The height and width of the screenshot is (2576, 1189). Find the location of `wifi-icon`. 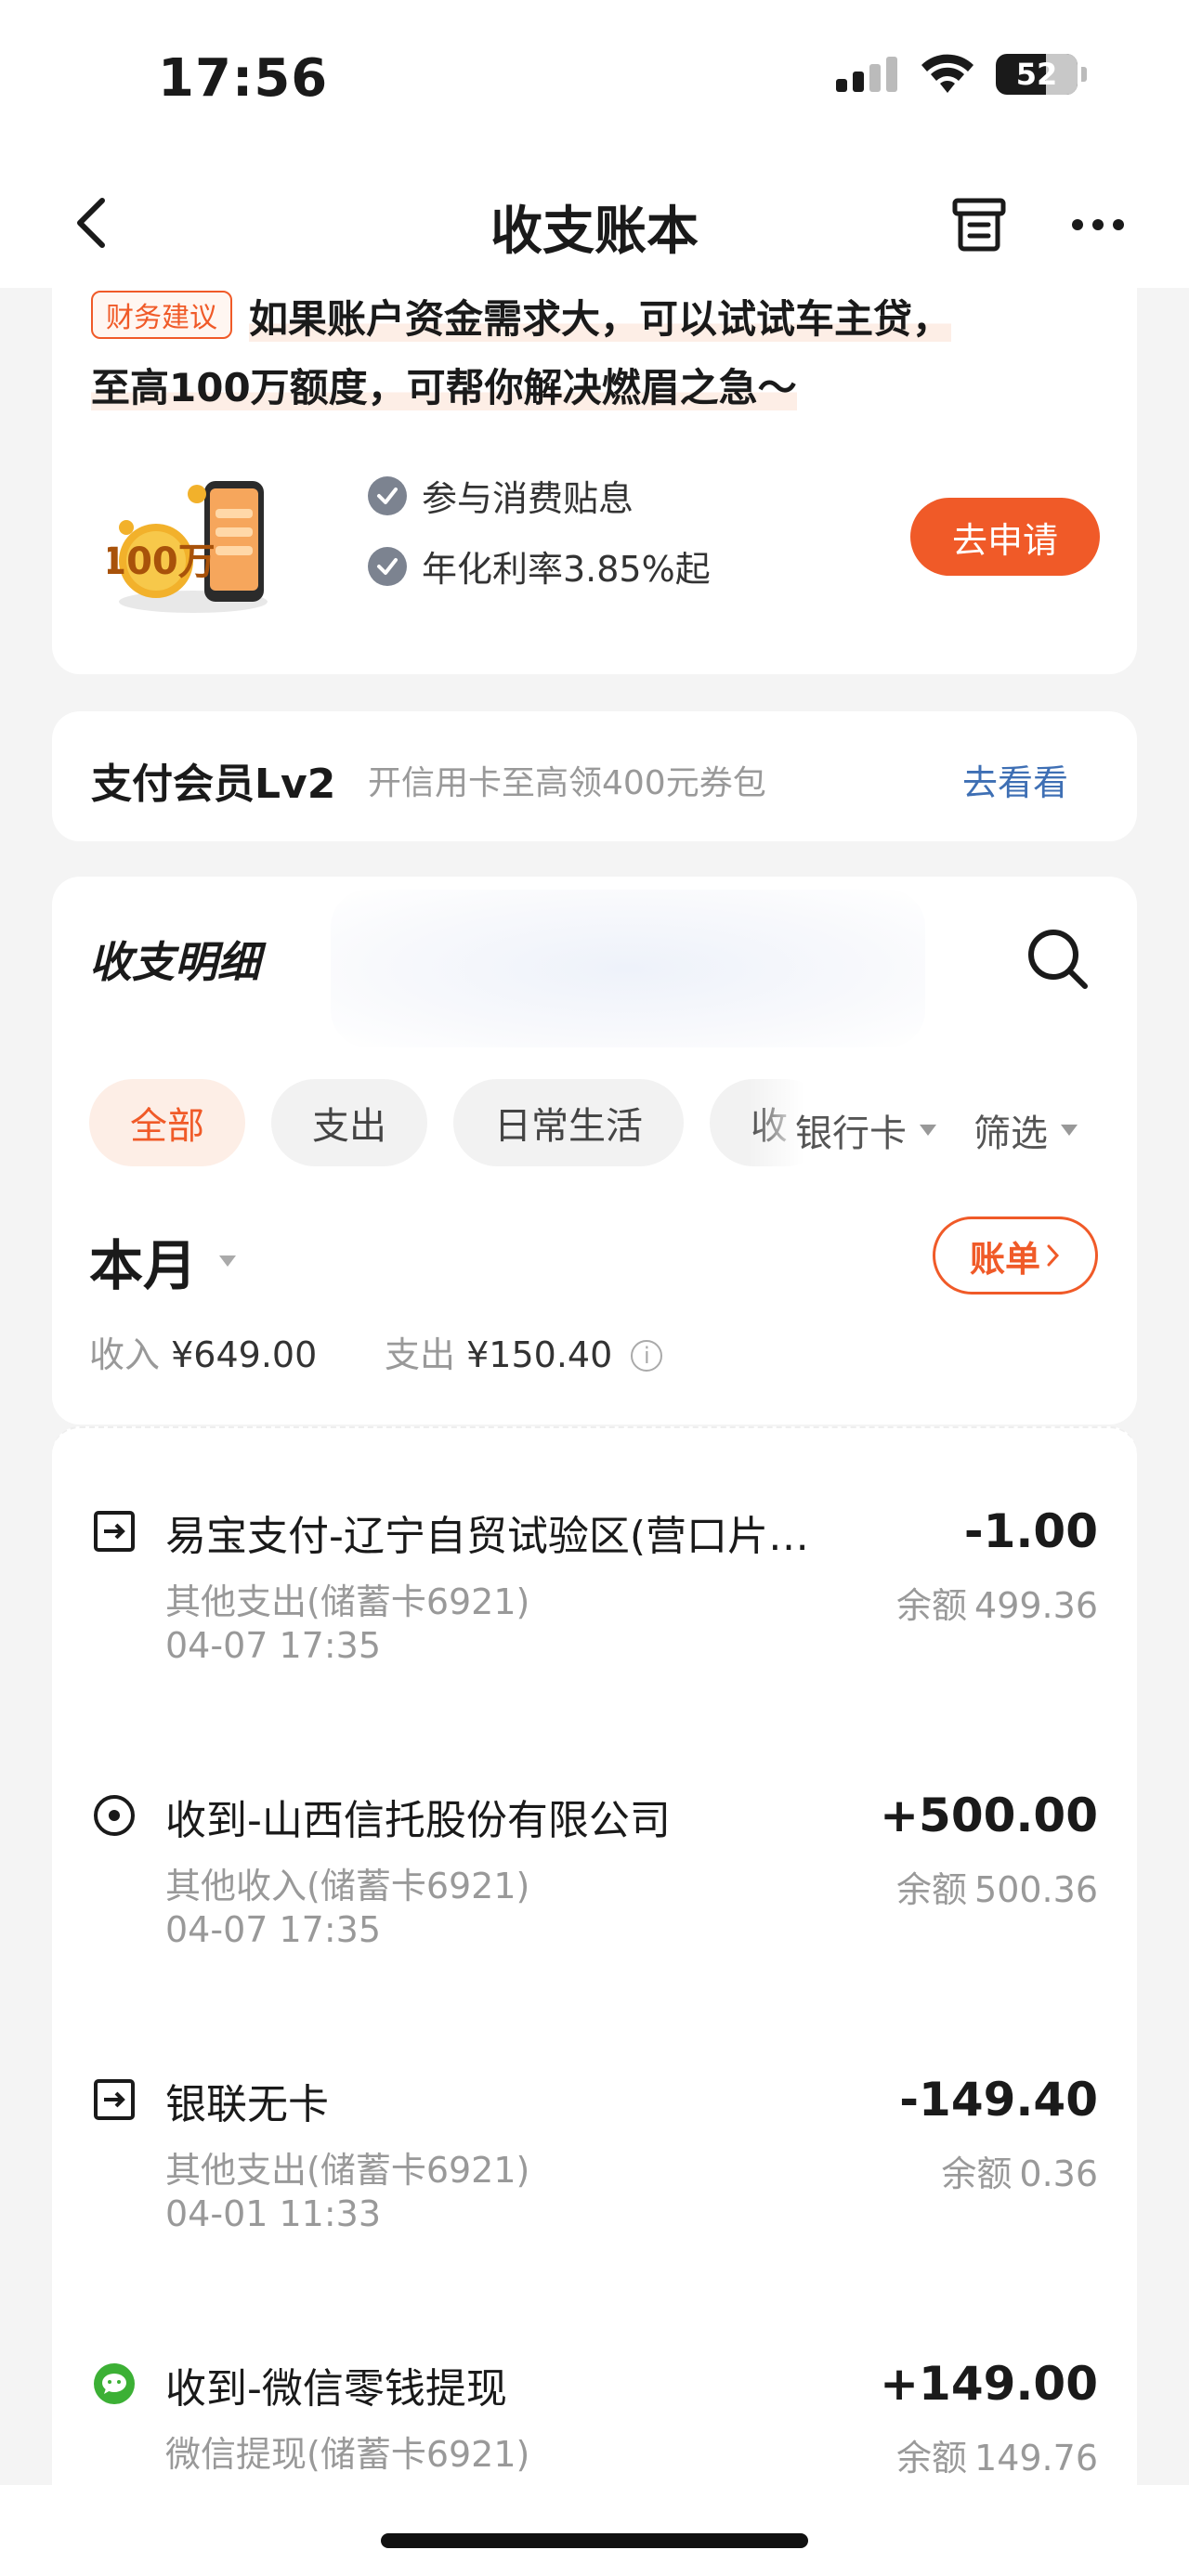

wifi-icon is located at coordinates (947, 73).